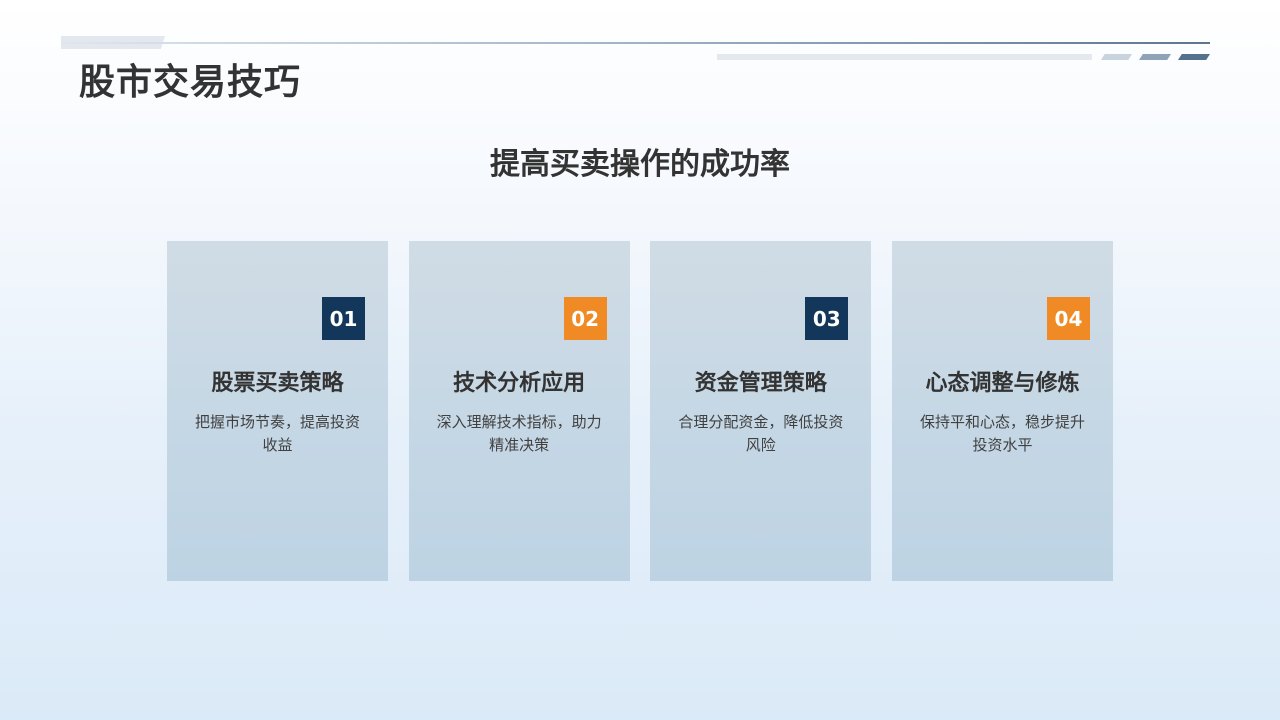  I want to click on card-number-badge: 02, so click(585, 318).